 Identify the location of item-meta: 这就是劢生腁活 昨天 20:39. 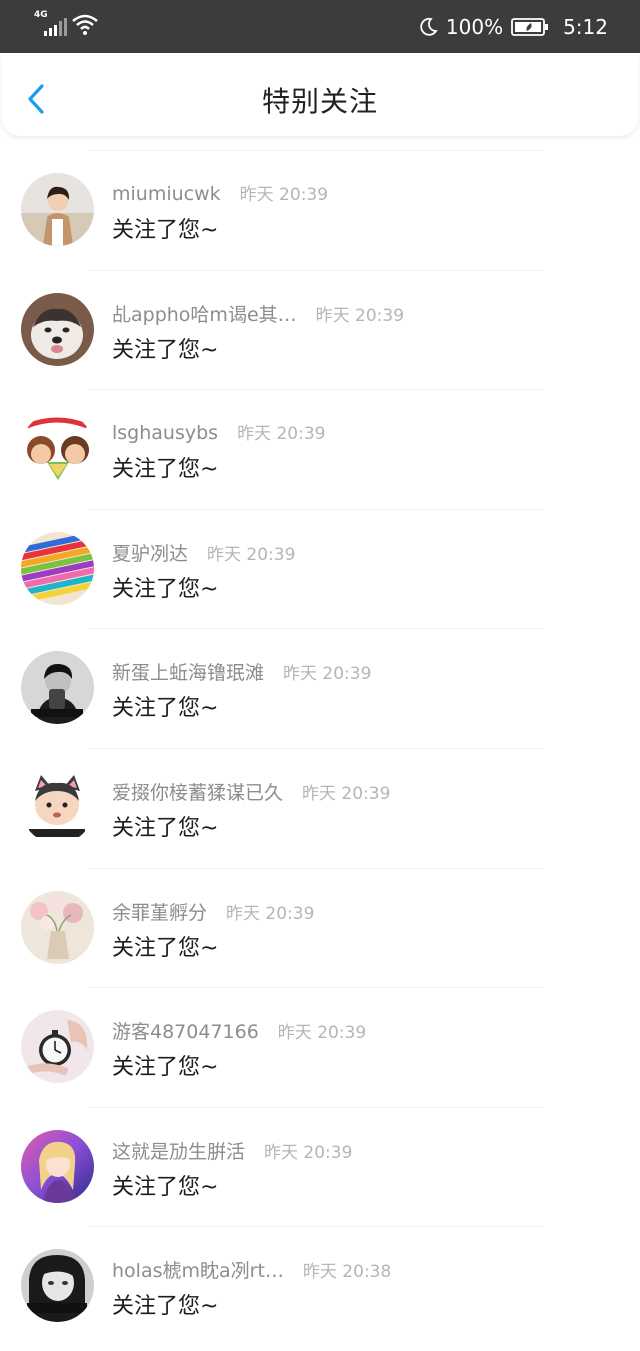
(232, 1150).